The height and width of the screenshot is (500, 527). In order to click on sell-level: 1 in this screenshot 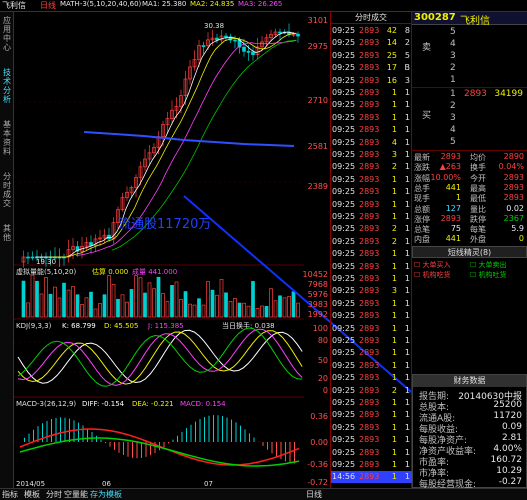, I will do `click(453, 80)`.